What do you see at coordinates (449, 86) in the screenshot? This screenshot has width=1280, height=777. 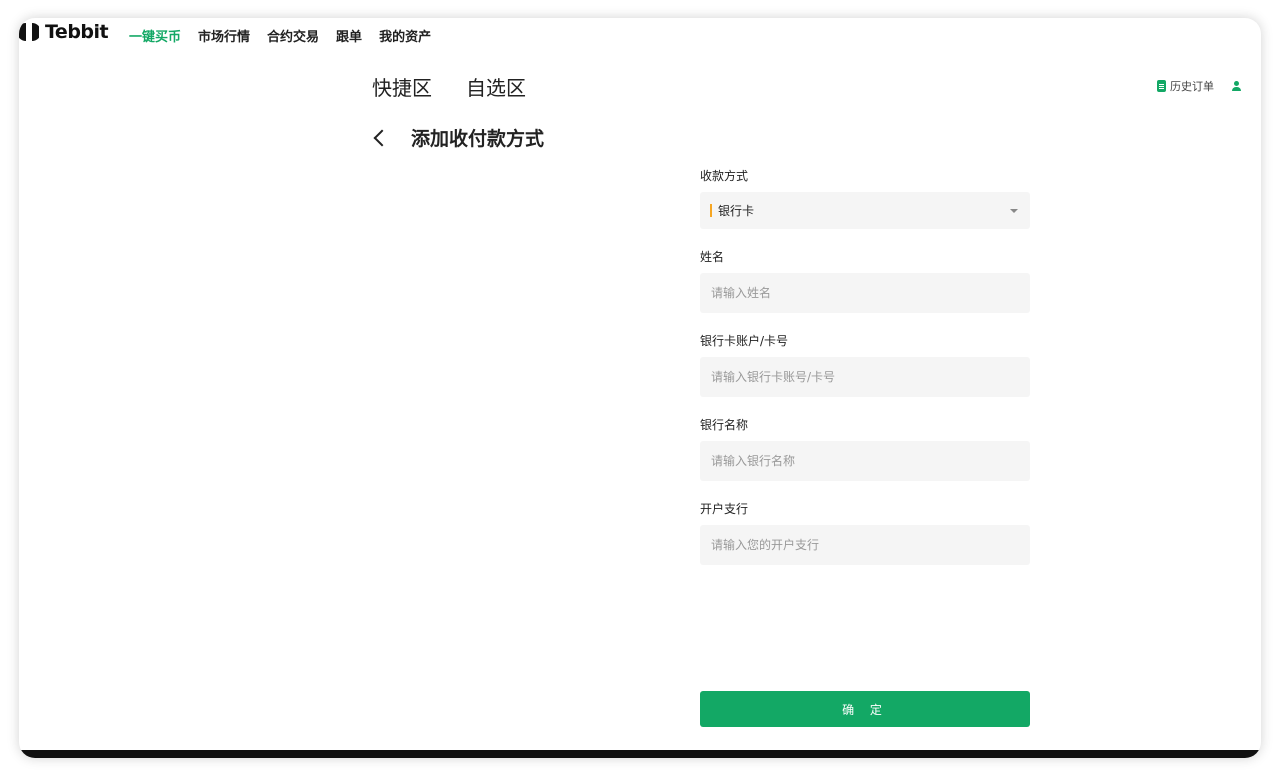 I see `zone-tabs: 快捷区 自选区` at bounding box center [449, 86].